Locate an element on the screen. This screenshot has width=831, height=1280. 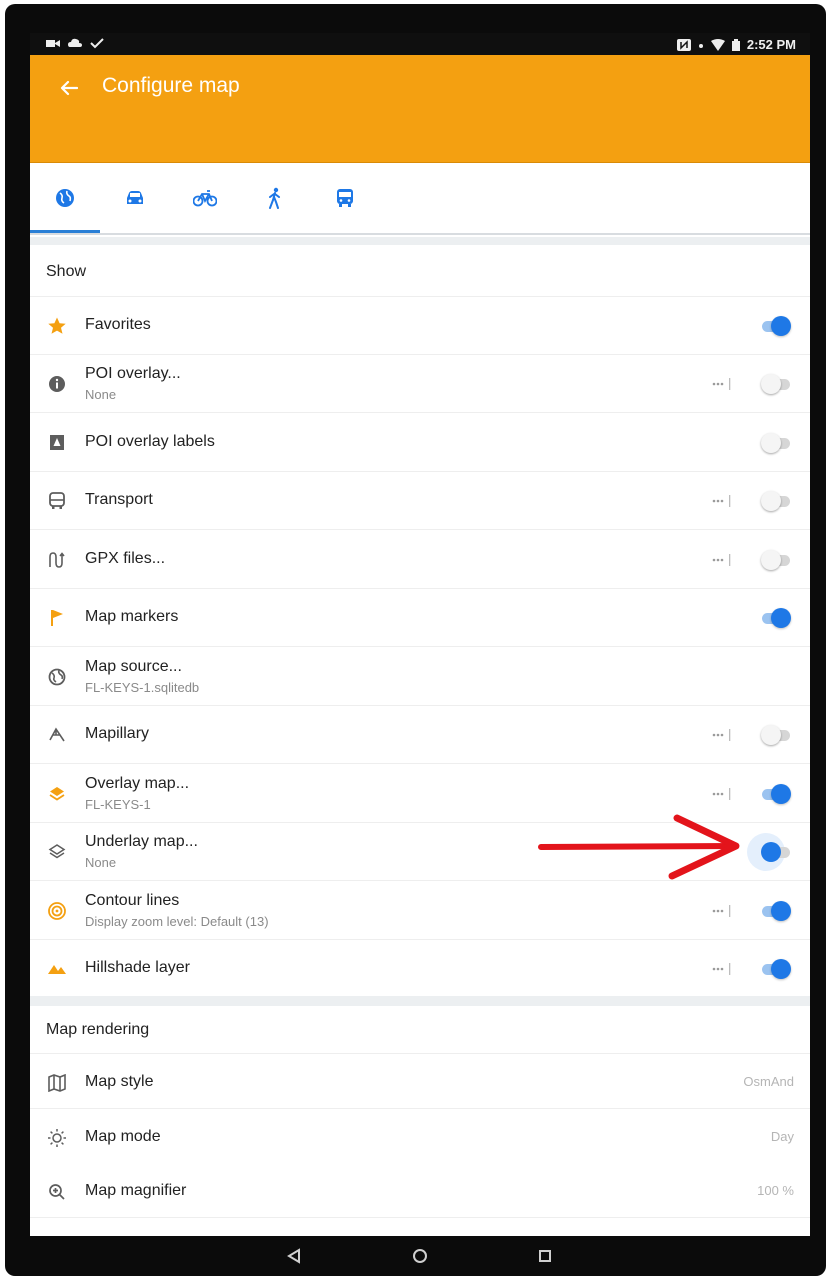
battery-icon is located at coordinates (735, 44).